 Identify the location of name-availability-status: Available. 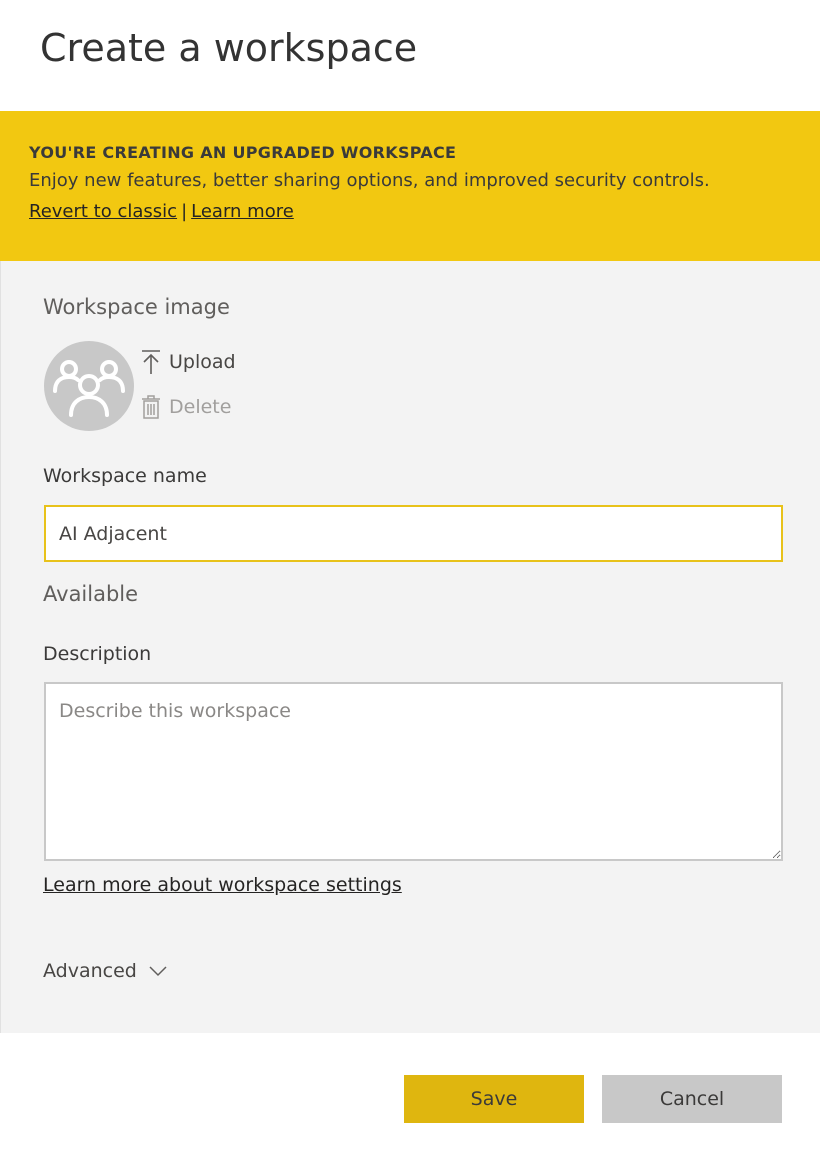
(91, 594).